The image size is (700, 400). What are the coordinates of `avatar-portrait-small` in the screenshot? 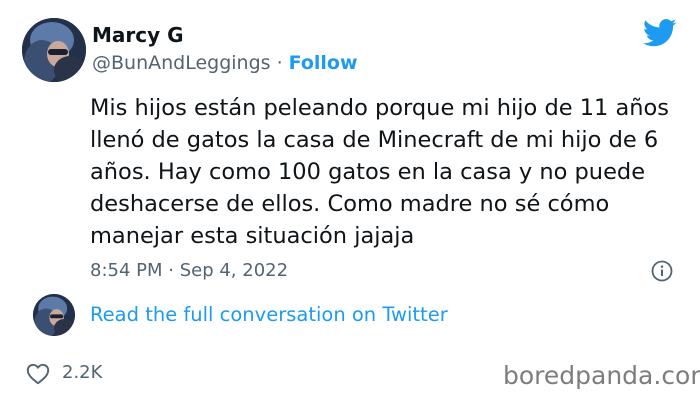 It's located at (54, 315).